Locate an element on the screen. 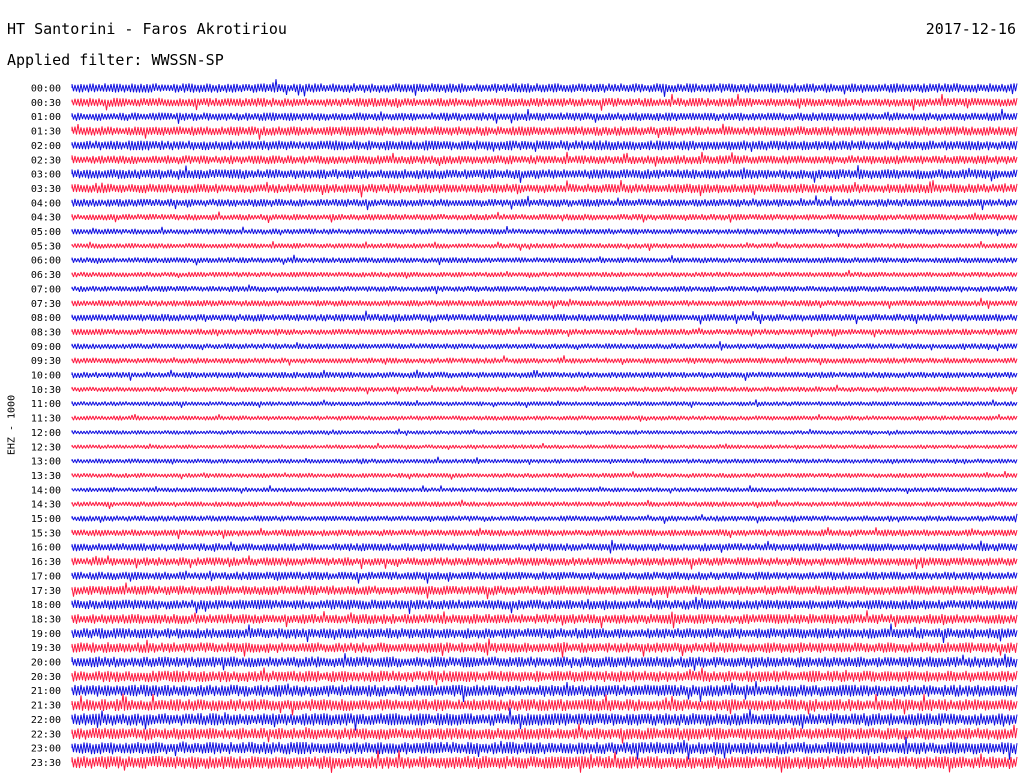 The image size is (1024, 780). time-tick-label: 06:00 is located at coordinates (46, 261).